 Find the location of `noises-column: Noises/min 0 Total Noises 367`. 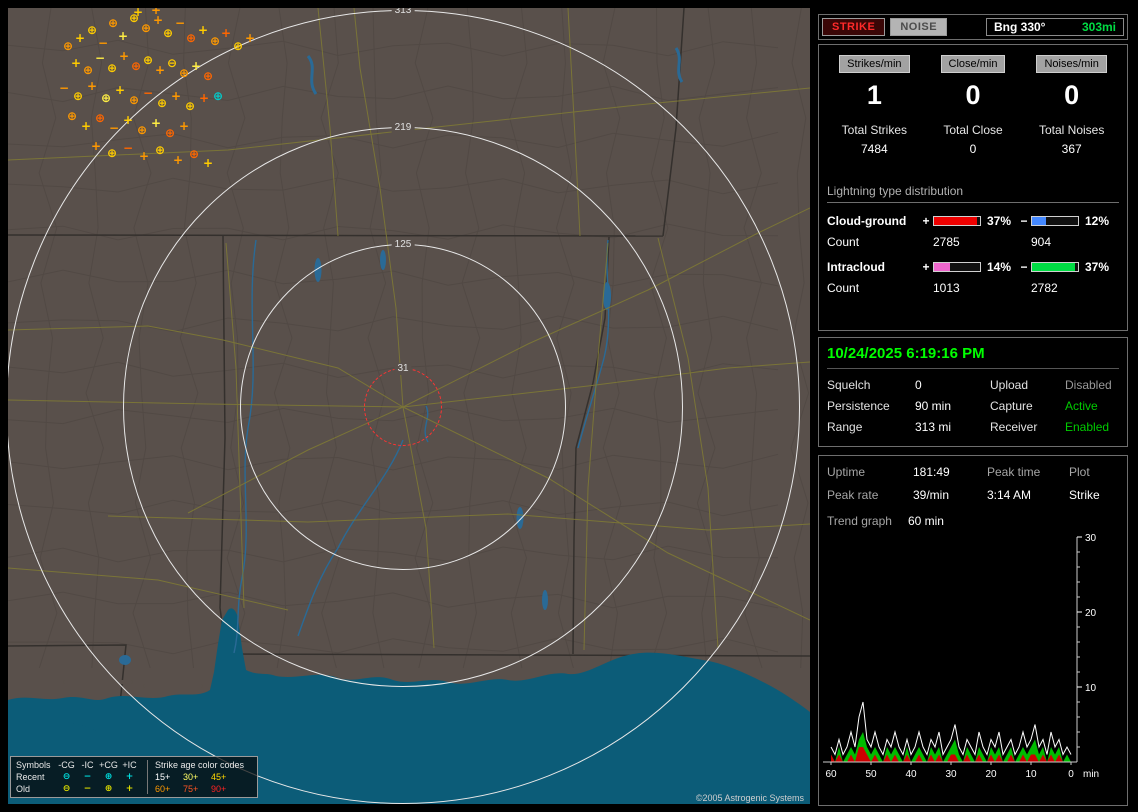

noises-column: Noises/min 0 Total Noises 367 is located at coordinates (1071, 105).